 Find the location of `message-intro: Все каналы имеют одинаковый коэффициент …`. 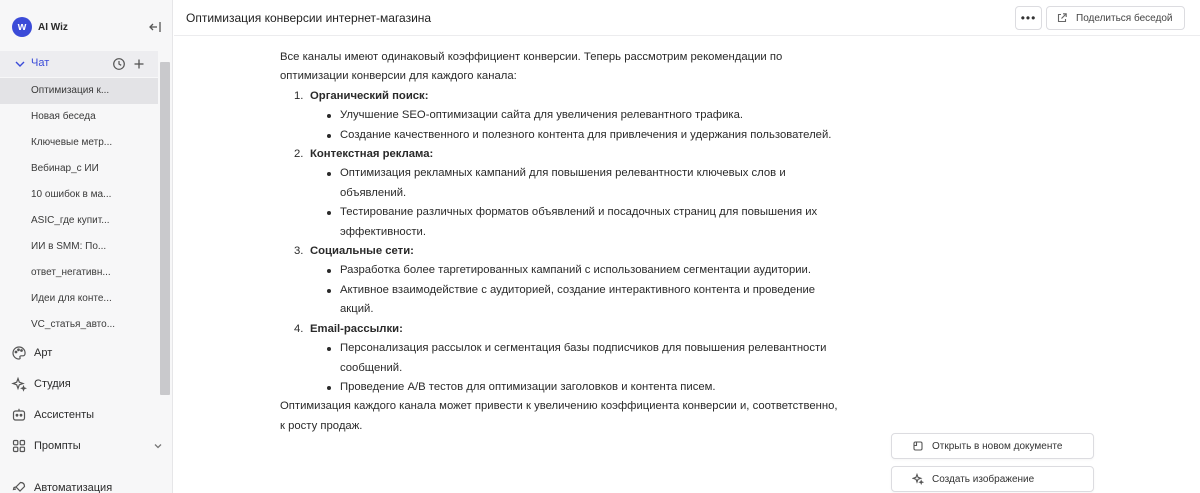

message-intro: Все каналы имеют одинаковый коэффициент … is located at coordinates (531, 67).